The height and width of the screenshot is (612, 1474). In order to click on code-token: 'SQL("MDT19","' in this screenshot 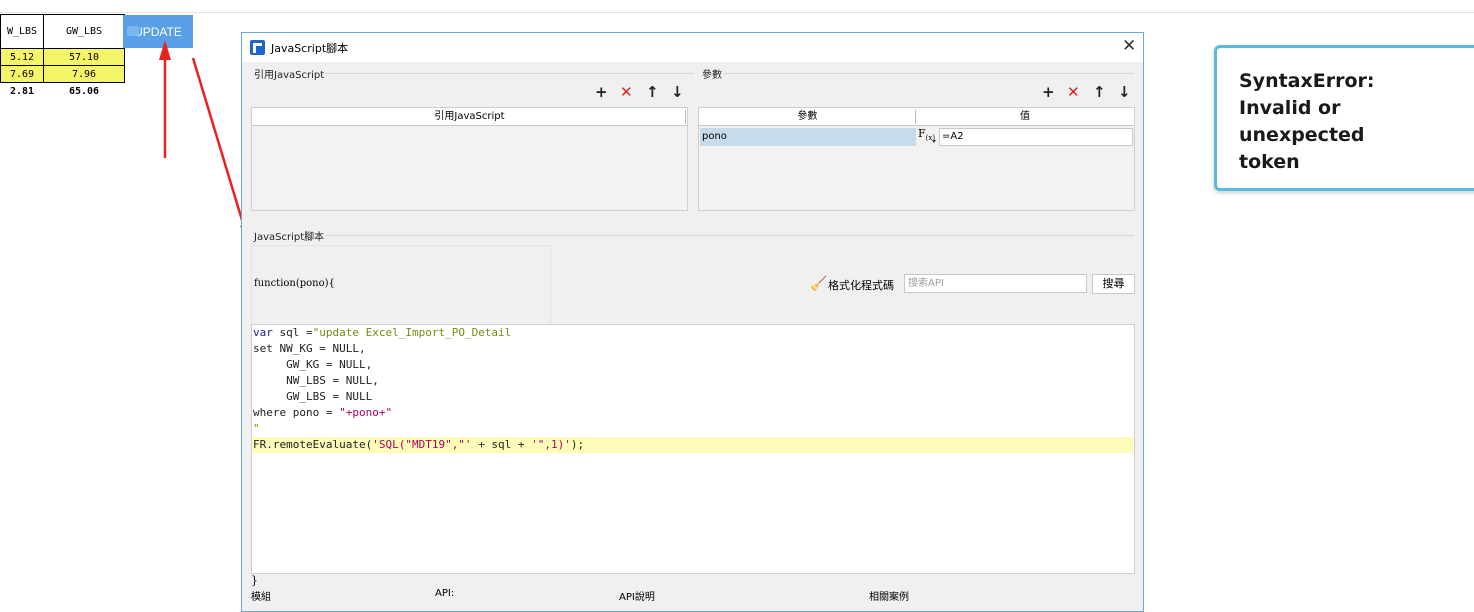, I will do `click(425, 444)`.